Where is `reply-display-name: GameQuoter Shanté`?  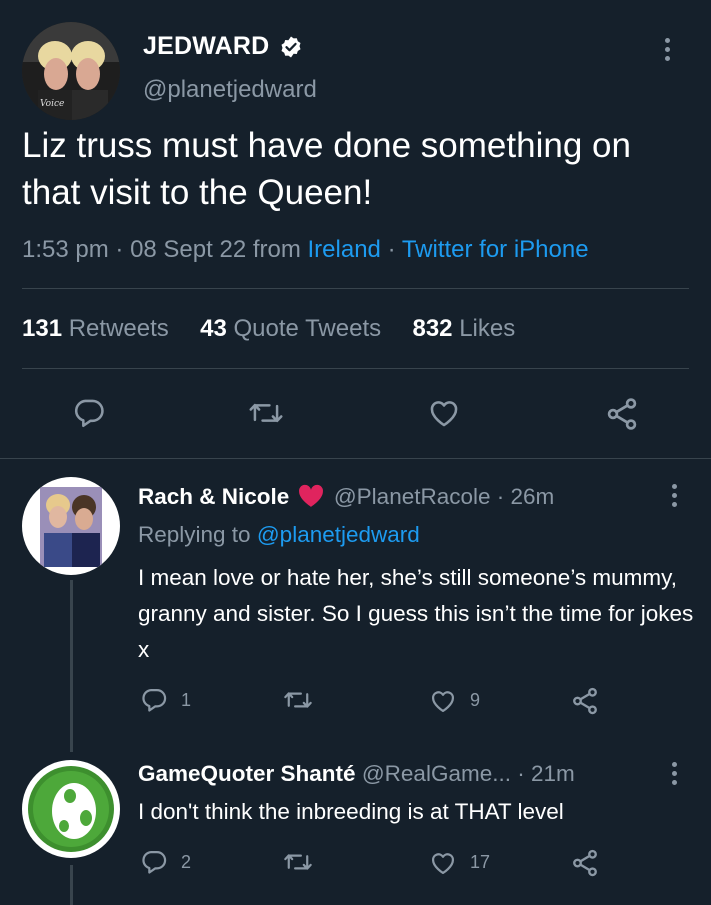 reply-display-name: GameQuoter Shanté is located at coordinates (247, 773).